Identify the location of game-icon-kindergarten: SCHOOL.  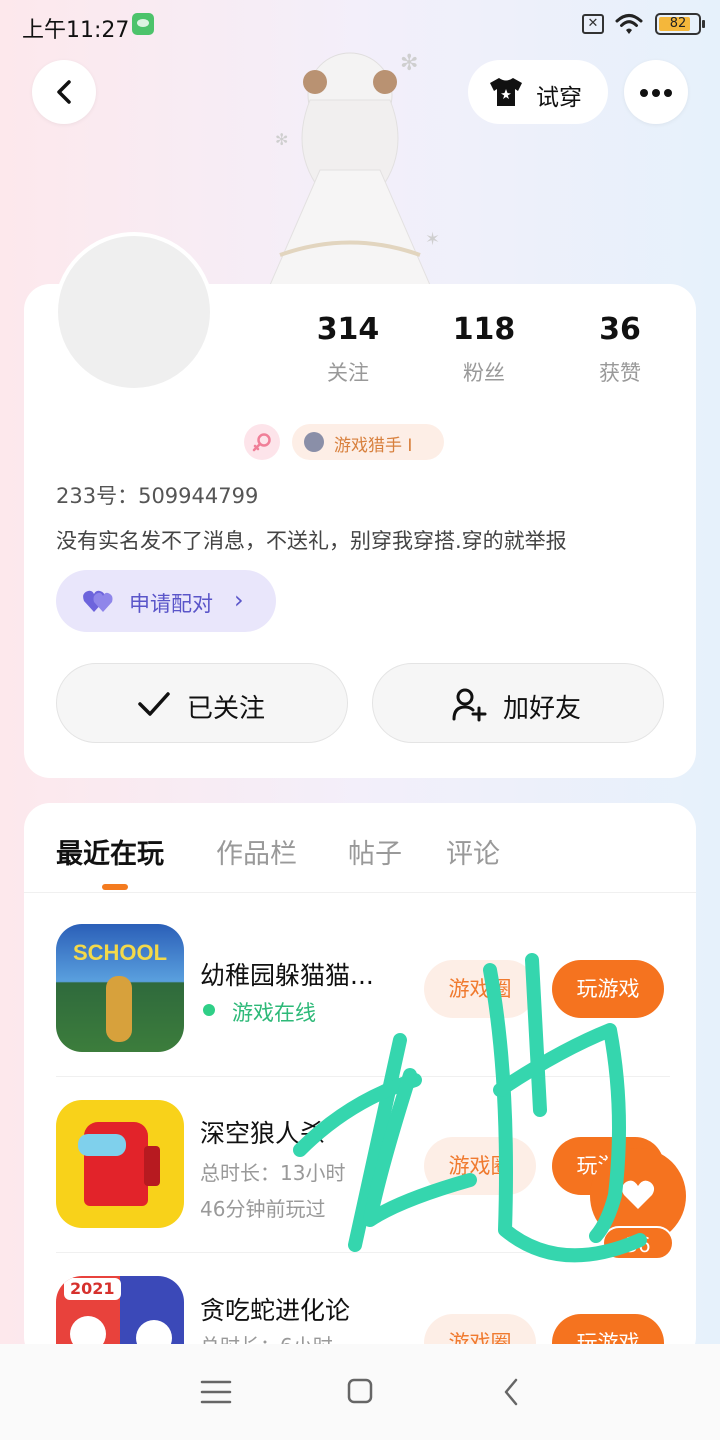
(120, 988).